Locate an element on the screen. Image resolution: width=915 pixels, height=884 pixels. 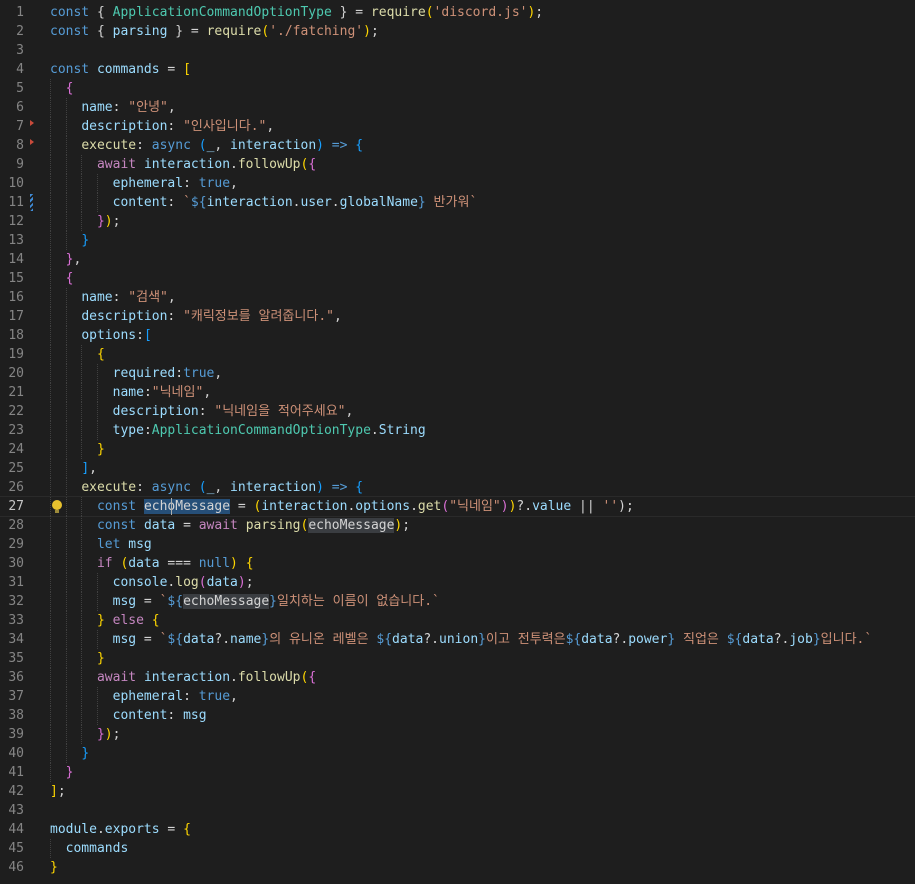
code-line: 39 }); is located at coordinates (457, 734).